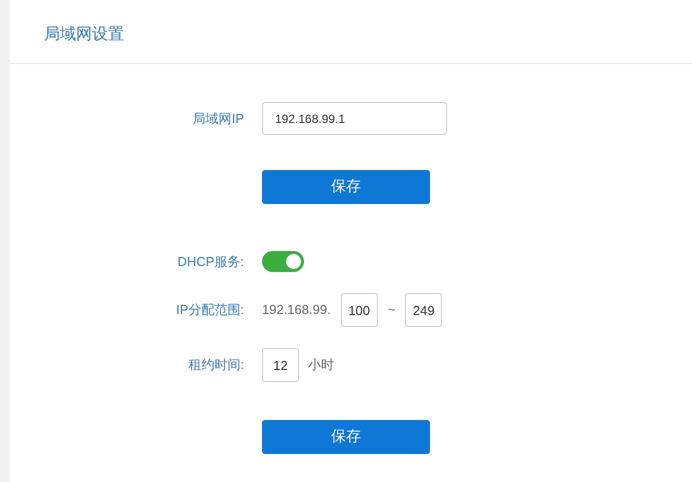 This screenshot has height=482, width=692. Describe the element at coordinates (218, 119) in the screenshot. I see `field-label: 局域网IP` at that location.